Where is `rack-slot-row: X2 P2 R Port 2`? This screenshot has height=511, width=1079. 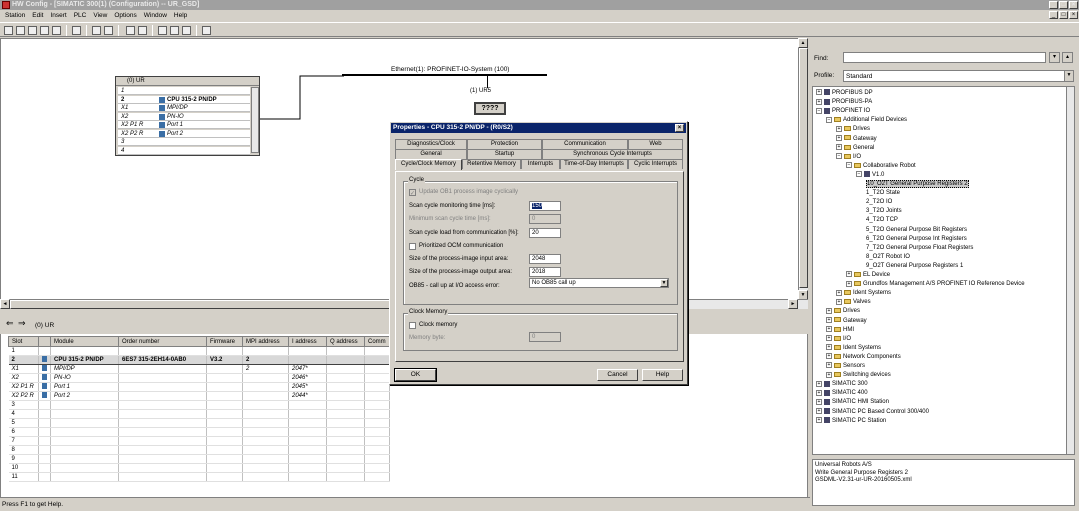 rack-slot-row: X2 P2 R Port 2 is located at coordinates (184, 133).